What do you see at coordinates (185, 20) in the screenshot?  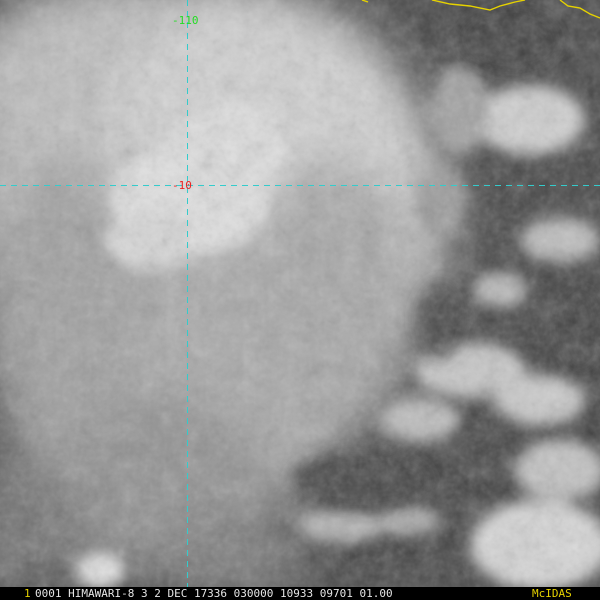 I see `longitude-label: -110` at bounding box center [185, 20].